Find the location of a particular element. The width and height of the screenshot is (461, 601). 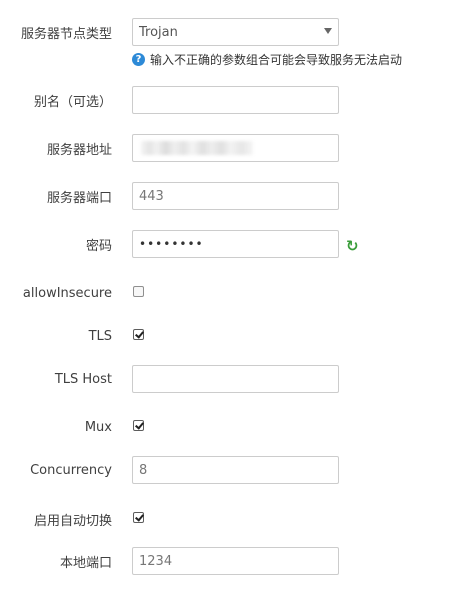

server-type-select: Trojan is located at coordinates (235, 32).